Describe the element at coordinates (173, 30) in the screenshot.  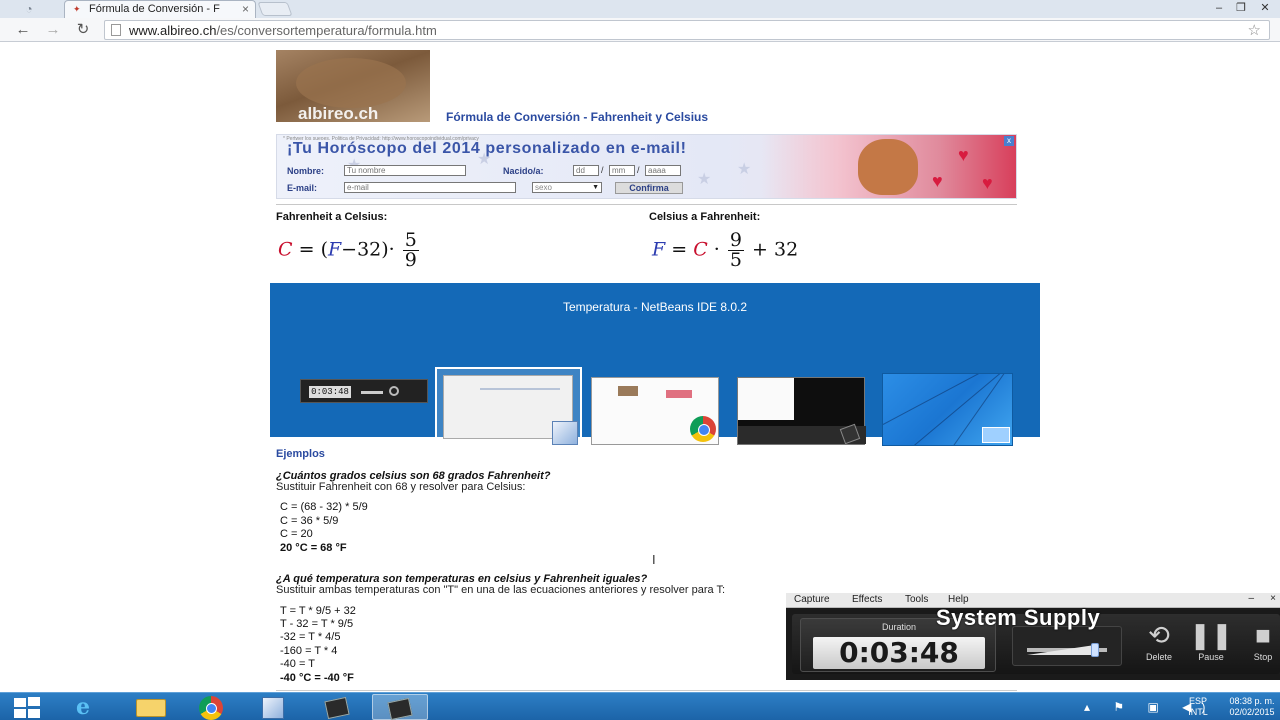
I see `url-domain: www.albireo.ch` at that location.